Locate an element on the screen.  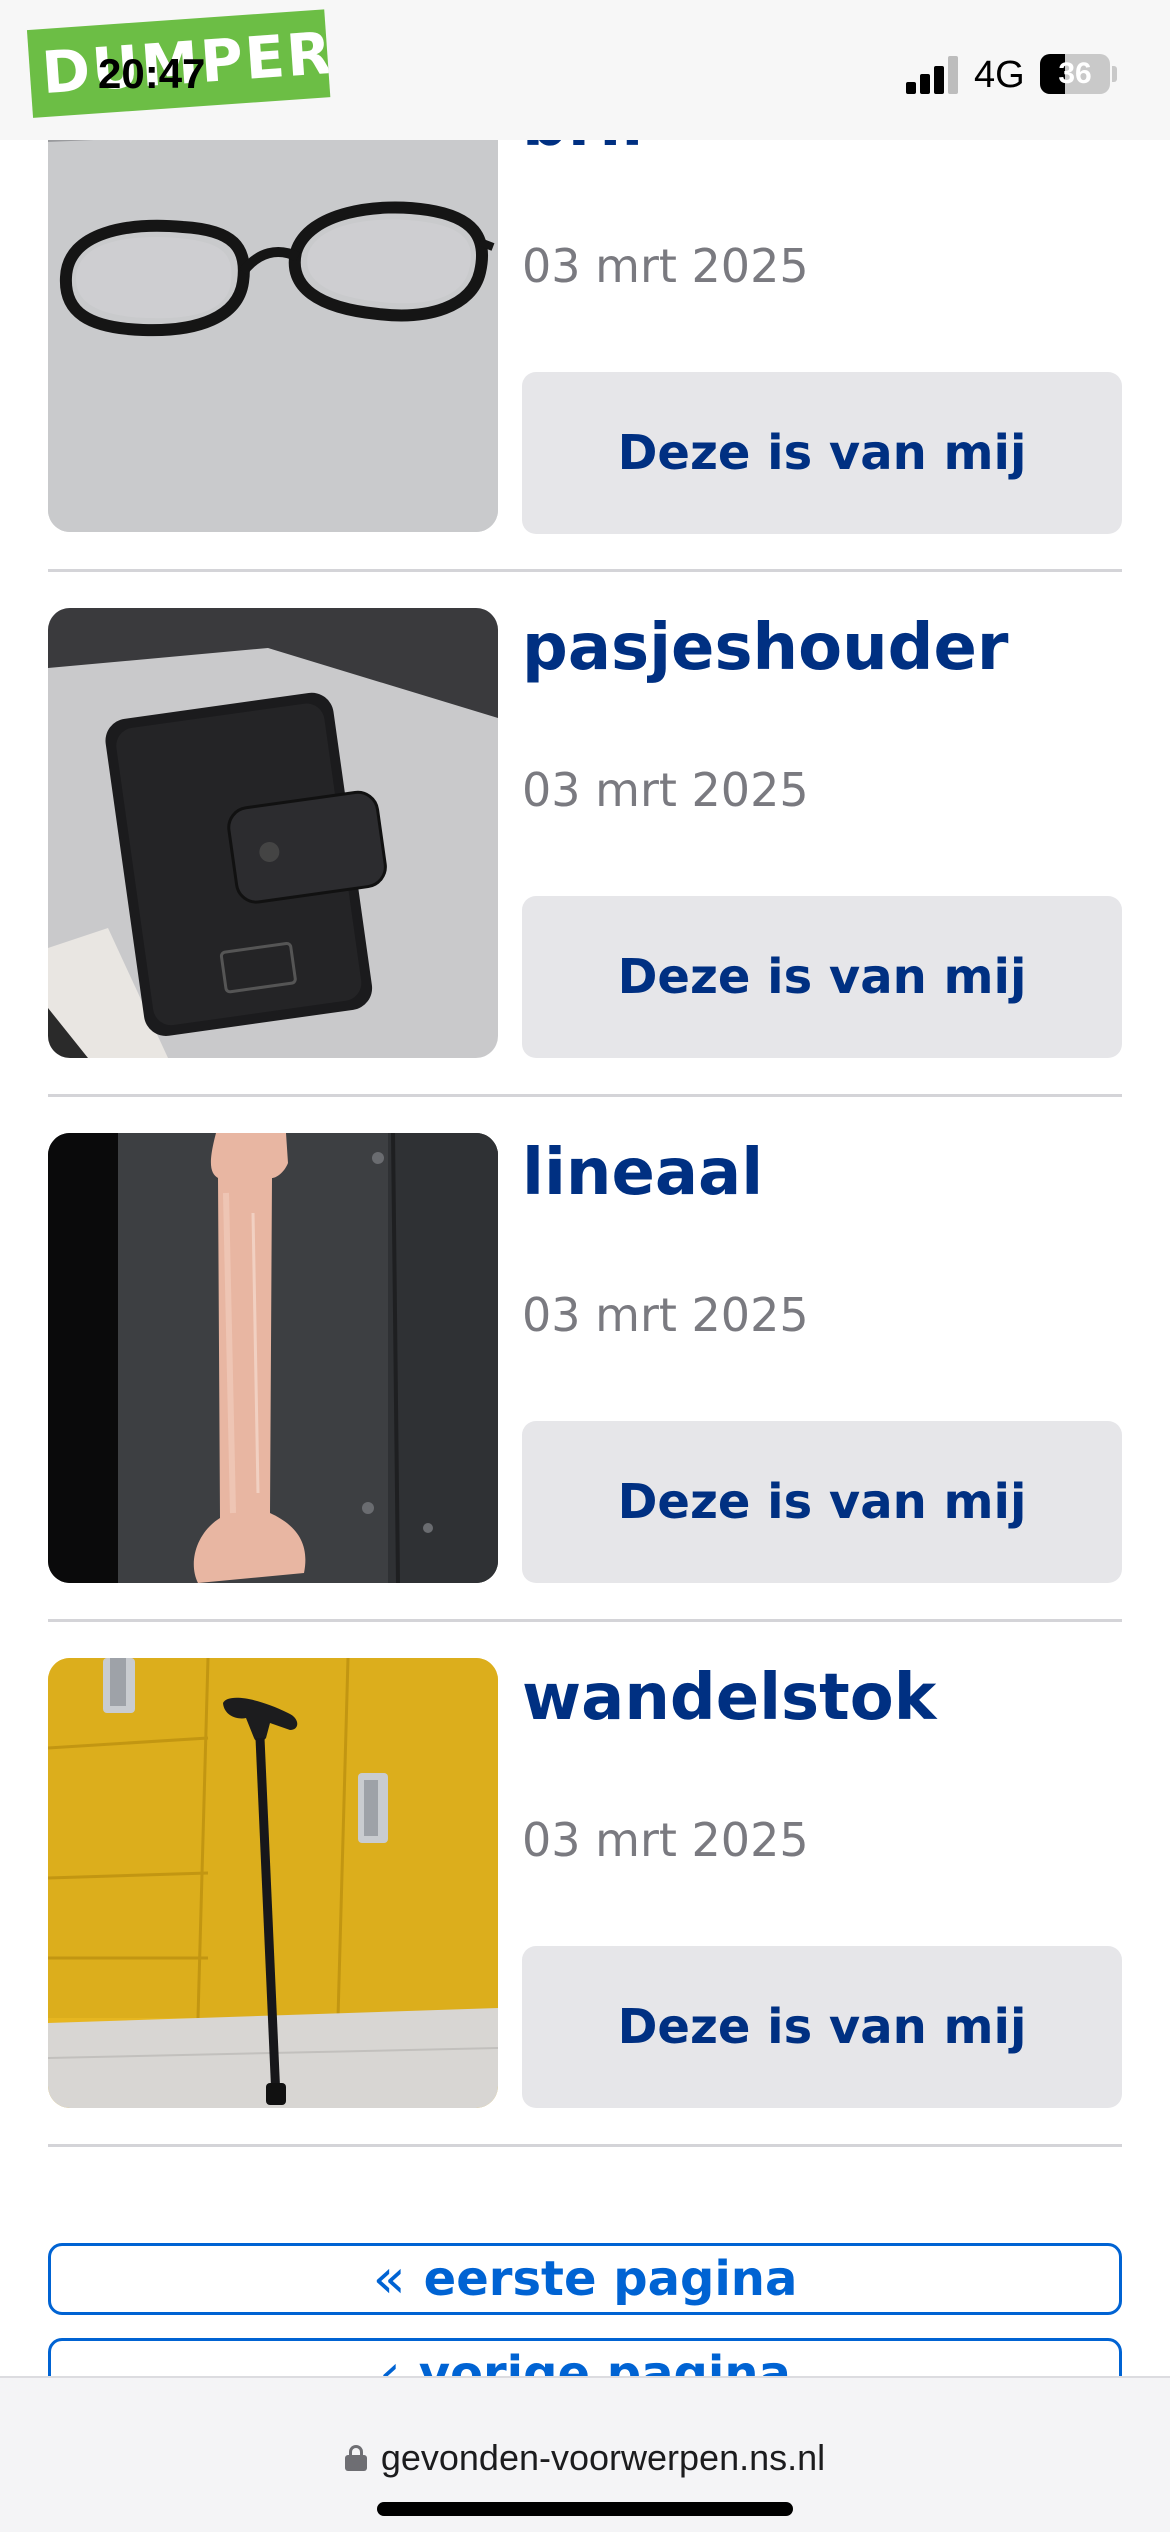
item-photo-ruler is located at coordinates (273, 1358).